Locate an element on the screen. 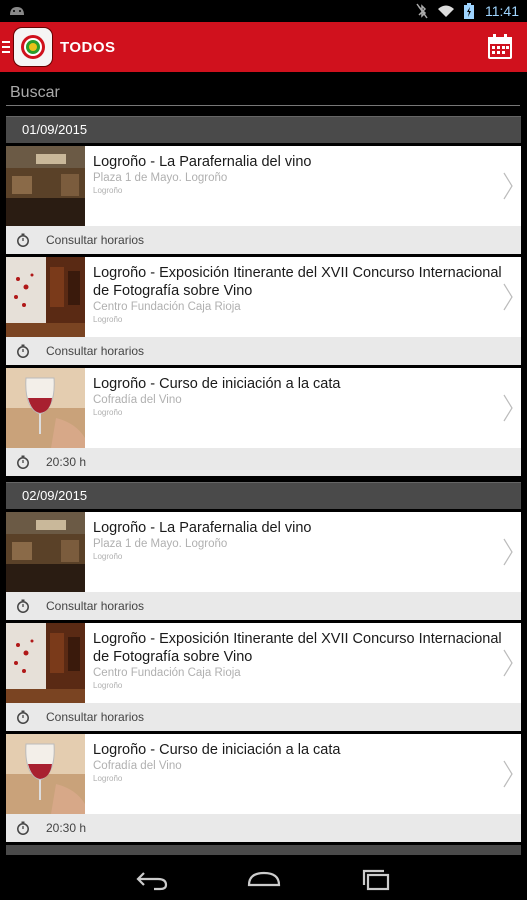 Image resolution: width=527 pixels, height=900 pixels. recents-icon is located at coordinates (376, 879).